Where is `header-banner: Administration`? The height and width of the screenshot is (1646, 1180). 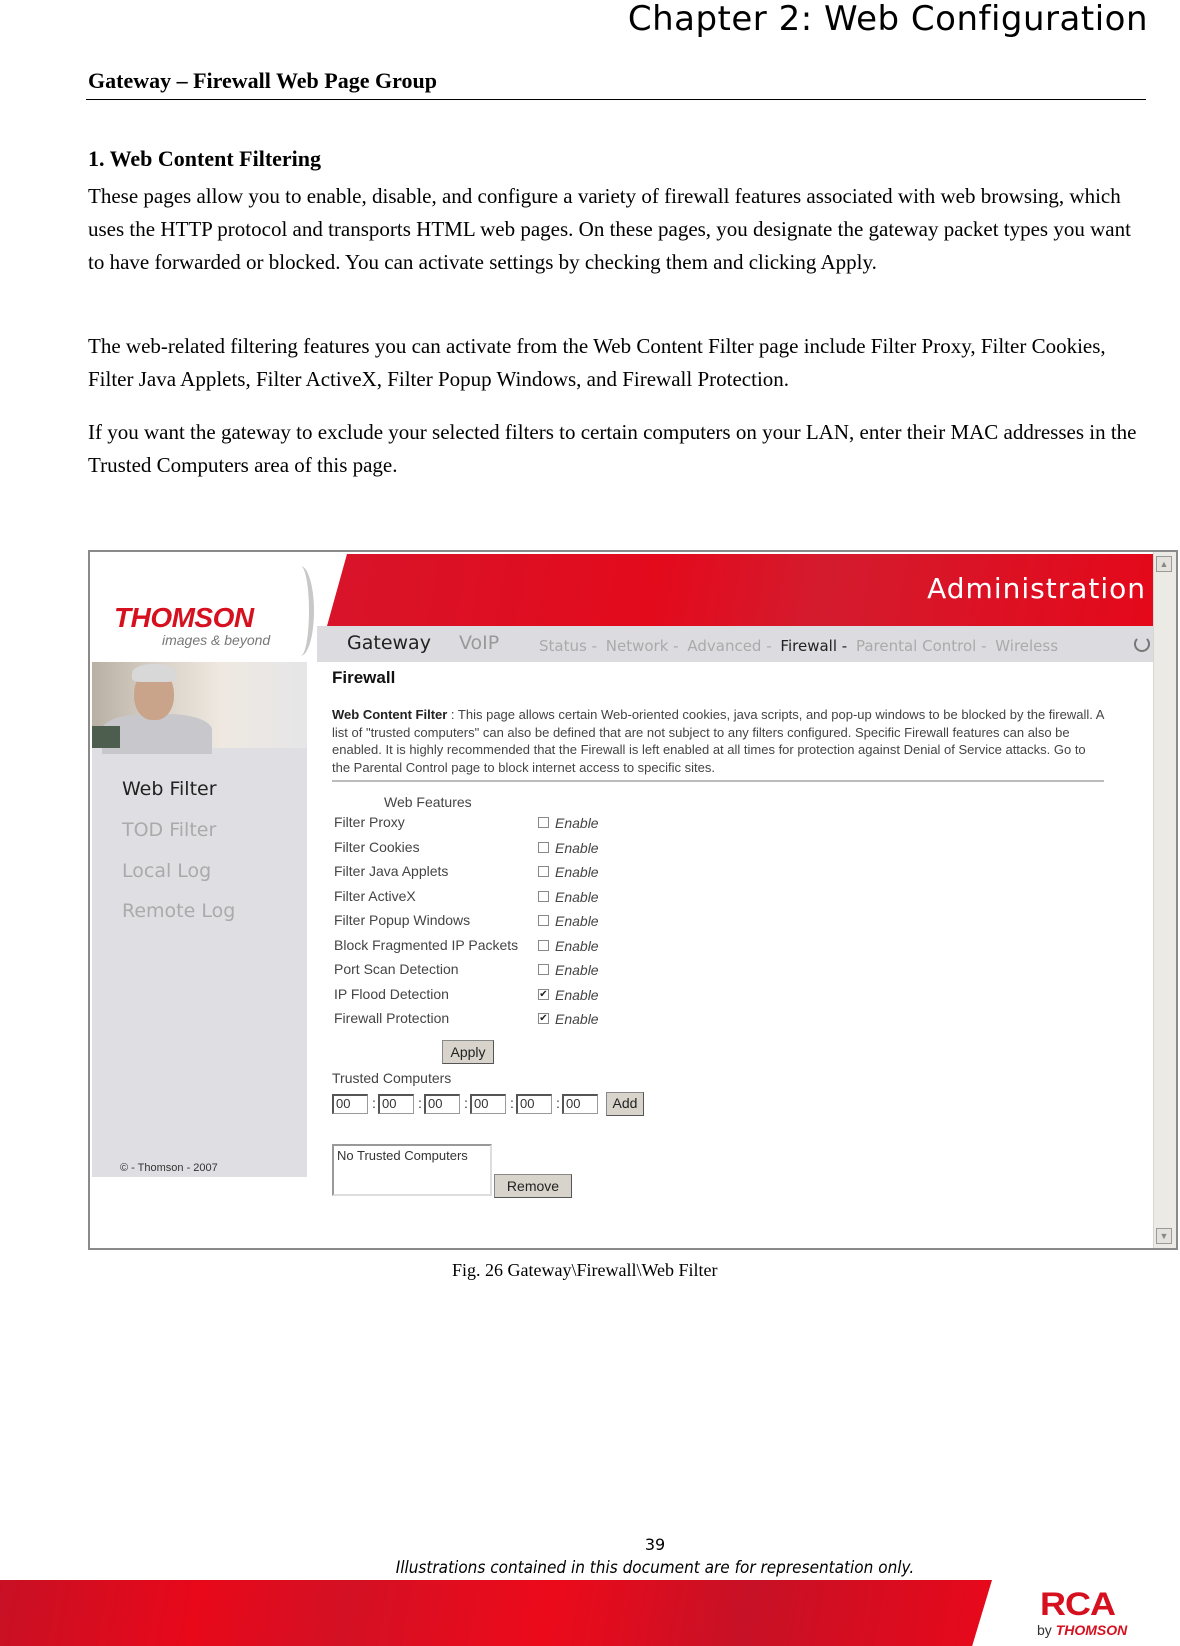 header-banner: Administration is located at coordinates (740, 590).